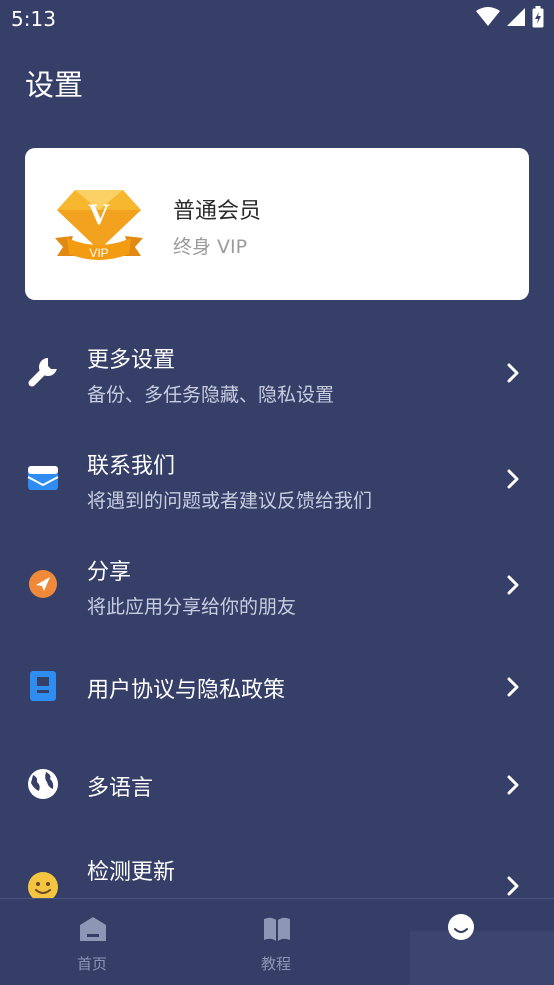  What do you see at coordinates (277, 874) in the screenshot?
I see `menu-item-check-update: 检测更新` at bounding box center [277, 874].